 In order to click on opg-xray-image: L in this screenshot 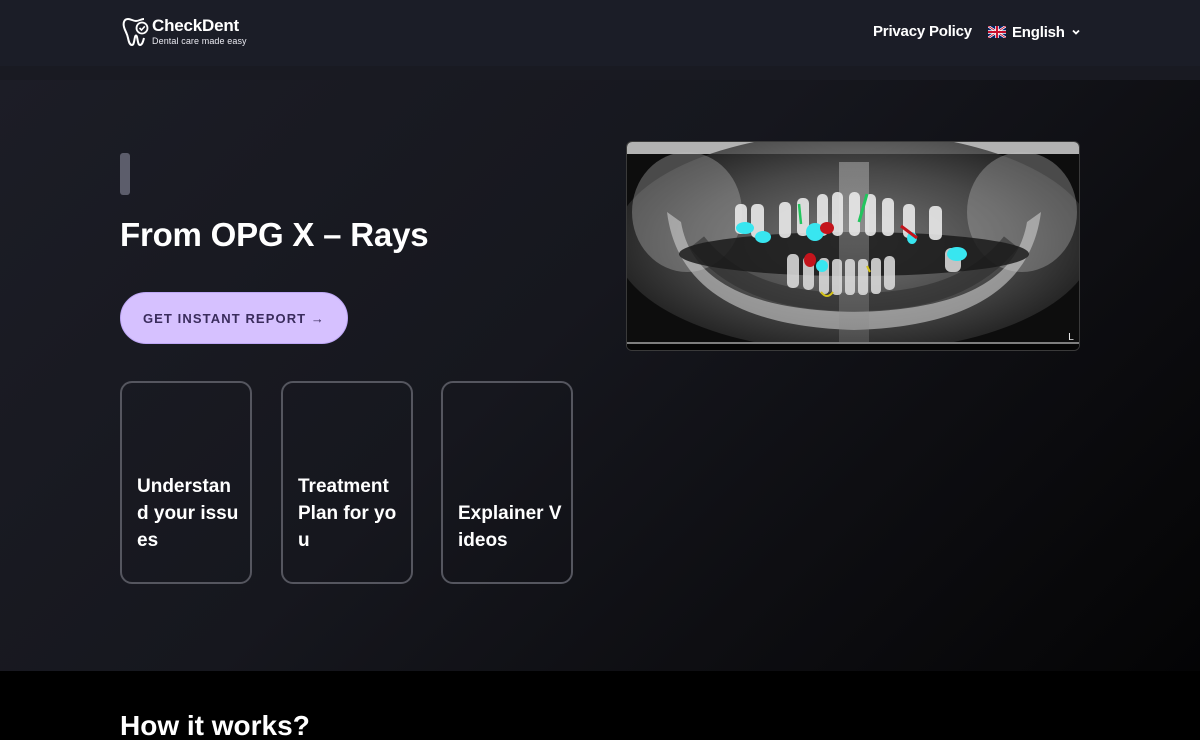, I will do `click(853, 246)`.